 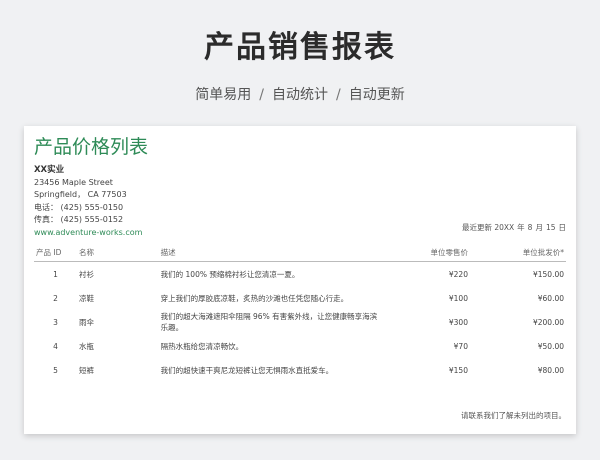 I want to click on feature-tag: 自动统计, so click(x=300, y=95).